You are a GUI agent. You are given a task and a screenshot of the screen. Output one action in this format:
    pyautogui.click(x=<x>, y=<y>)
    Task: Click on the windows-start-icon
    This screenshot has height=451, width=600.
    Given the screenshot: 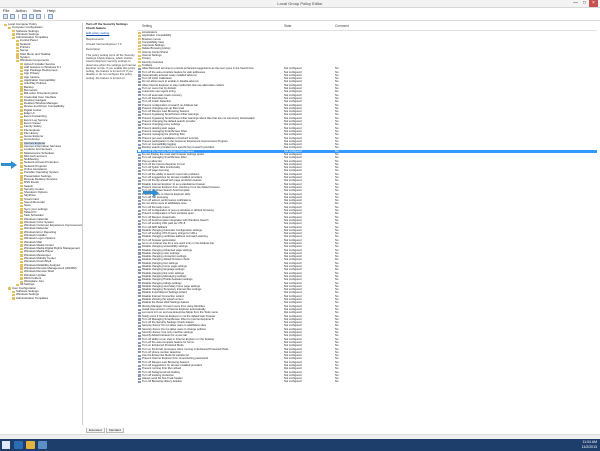 What is the action you would take?
    pyautogui.click(x=6, y=445)
    